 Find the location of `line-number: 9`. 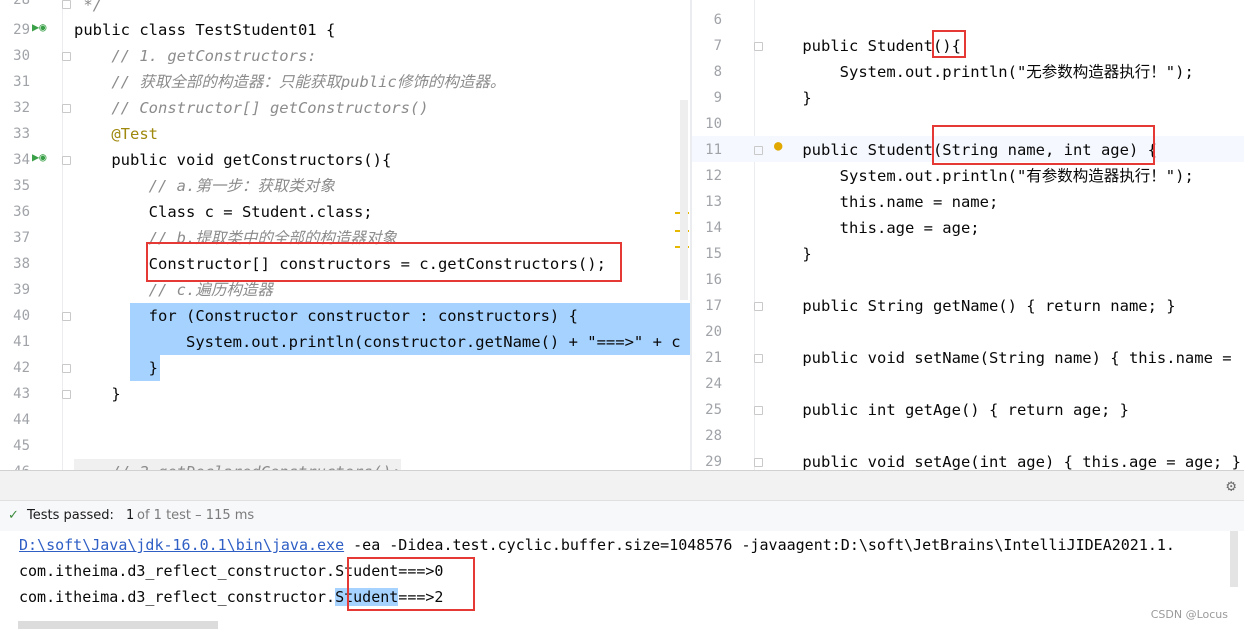

line-number: 9 is located at coordinates (717, 98).